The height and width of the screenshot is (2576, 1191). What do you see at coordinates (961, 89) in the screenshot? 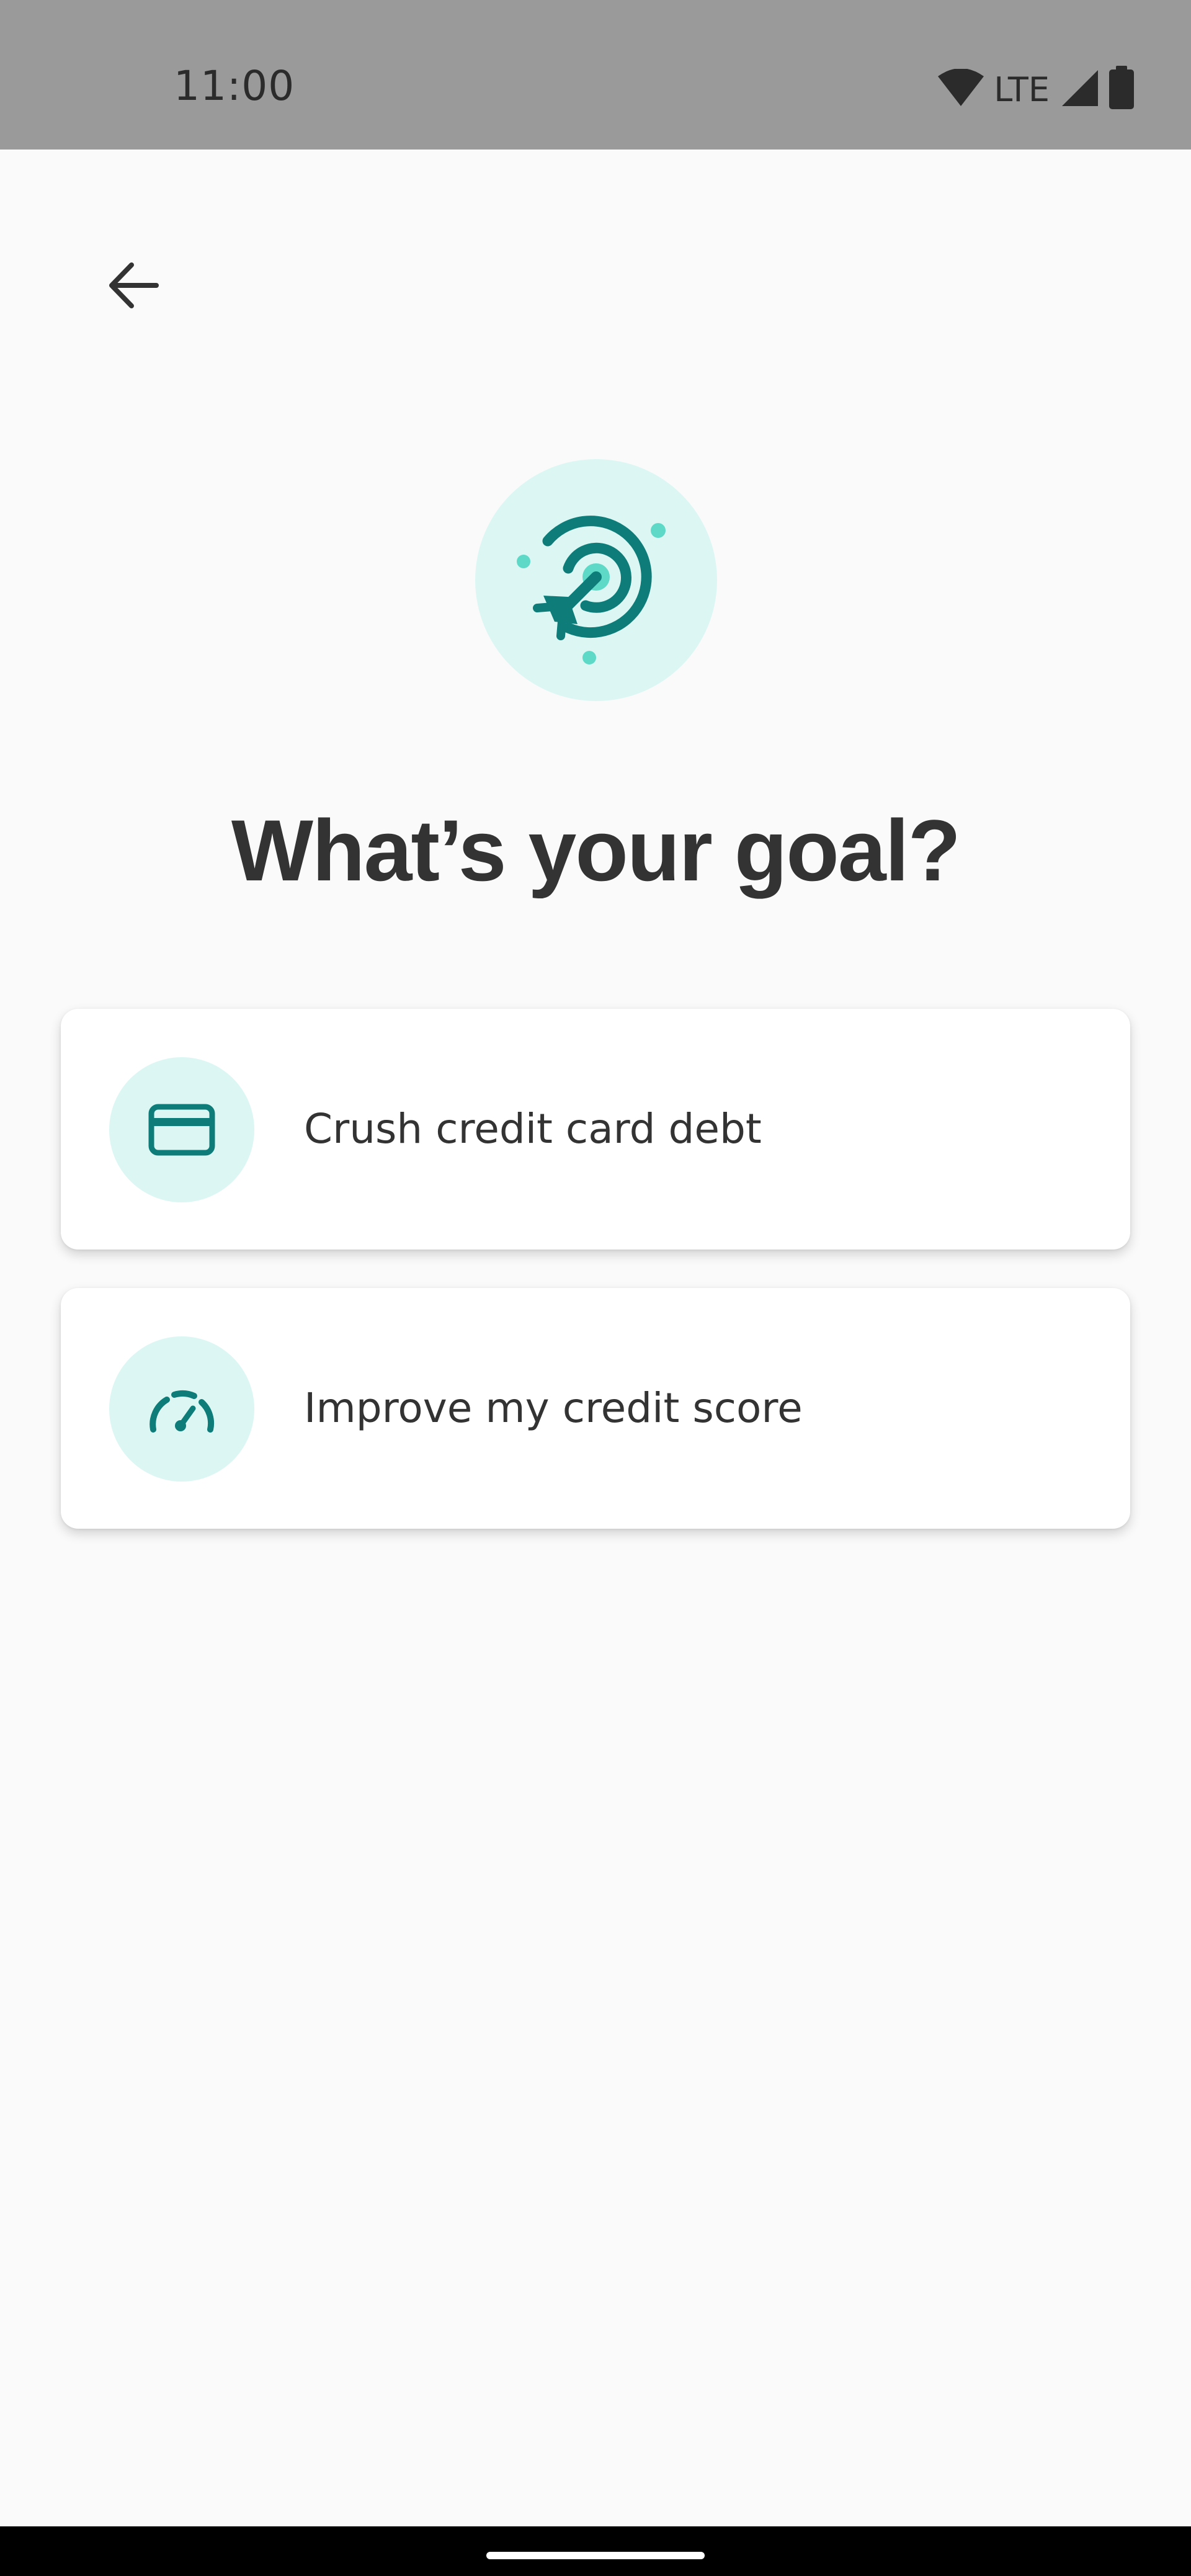
I see `wifi-icon` at bounding box center [961, 89].